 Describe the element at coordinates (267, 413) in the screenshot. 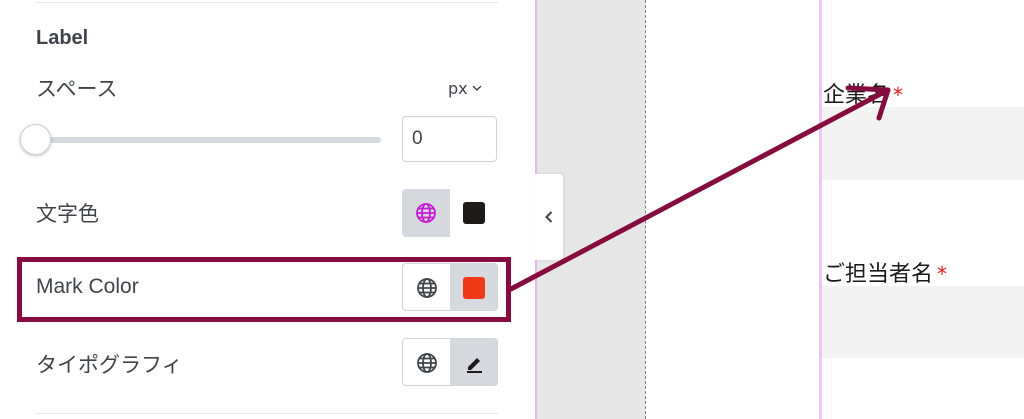

I see `bottom-divider` at that location.